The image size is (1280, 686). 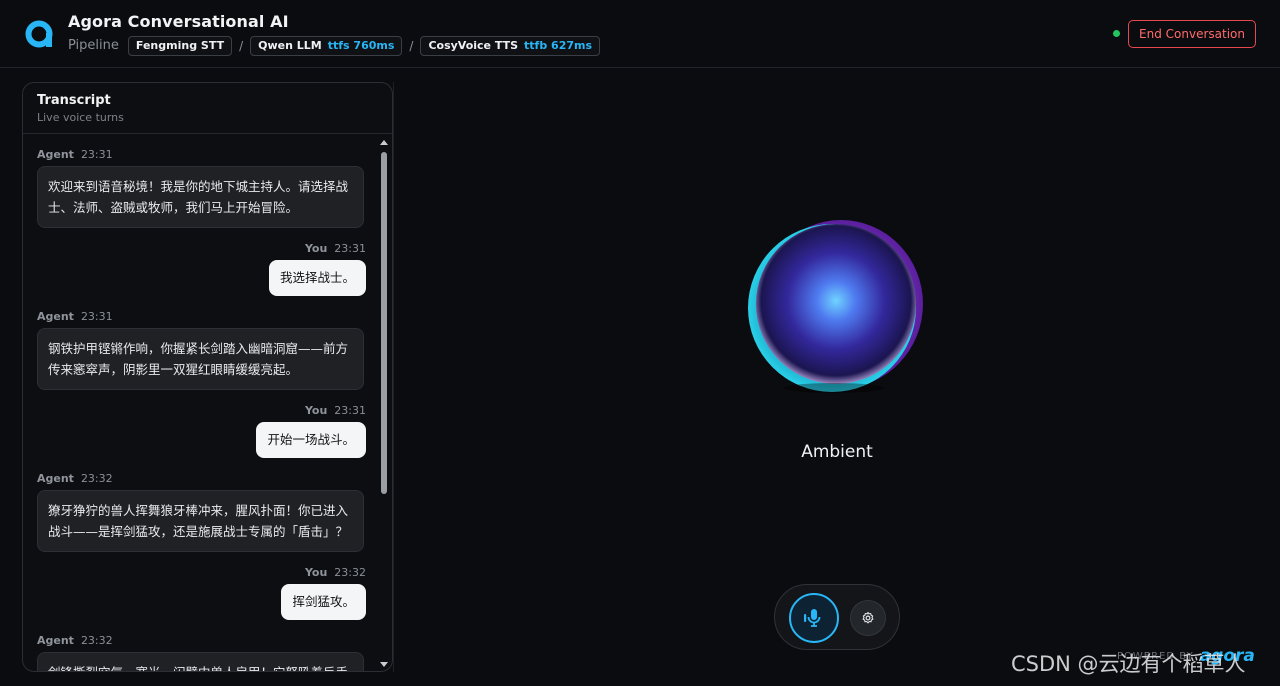 I want to click on header-actions: End Conversation, so click(x=1184, y=33).